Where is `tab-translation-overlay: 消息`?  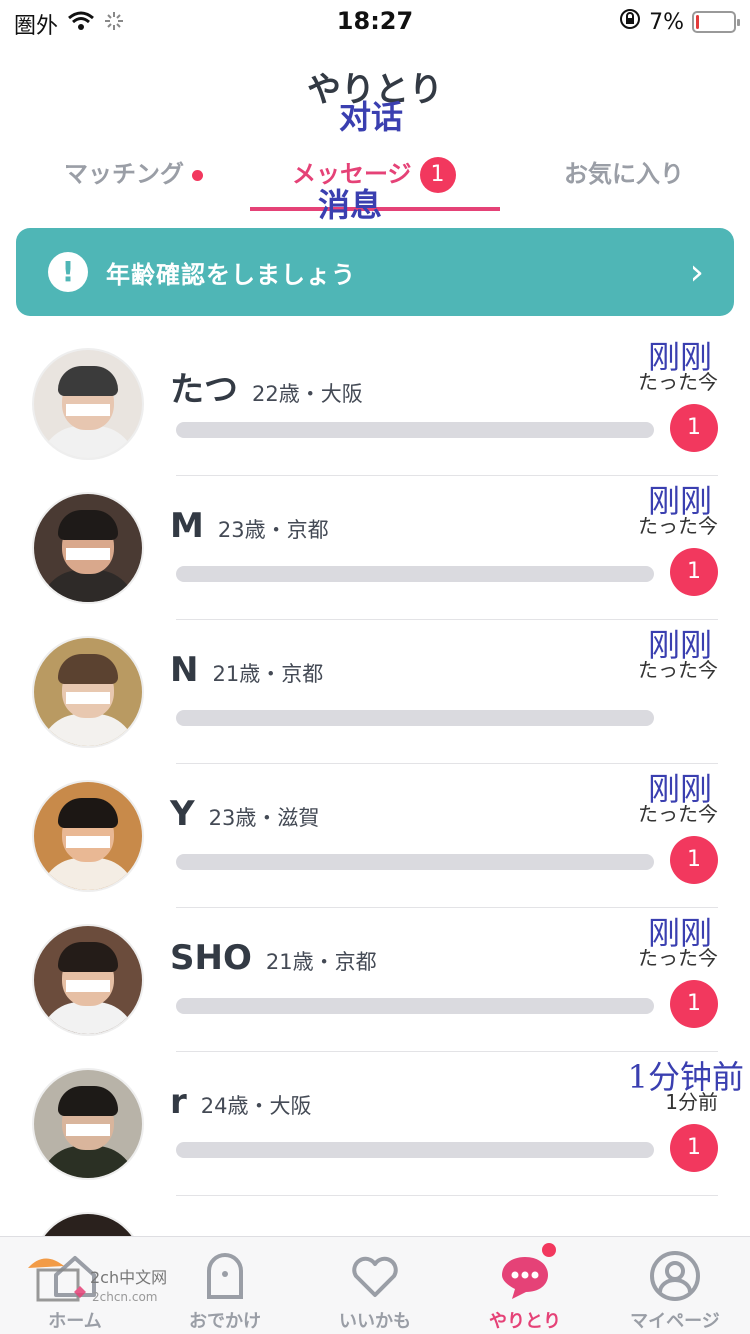
tab-translation-overlay: 消息 is located at coordinates (349, 205).